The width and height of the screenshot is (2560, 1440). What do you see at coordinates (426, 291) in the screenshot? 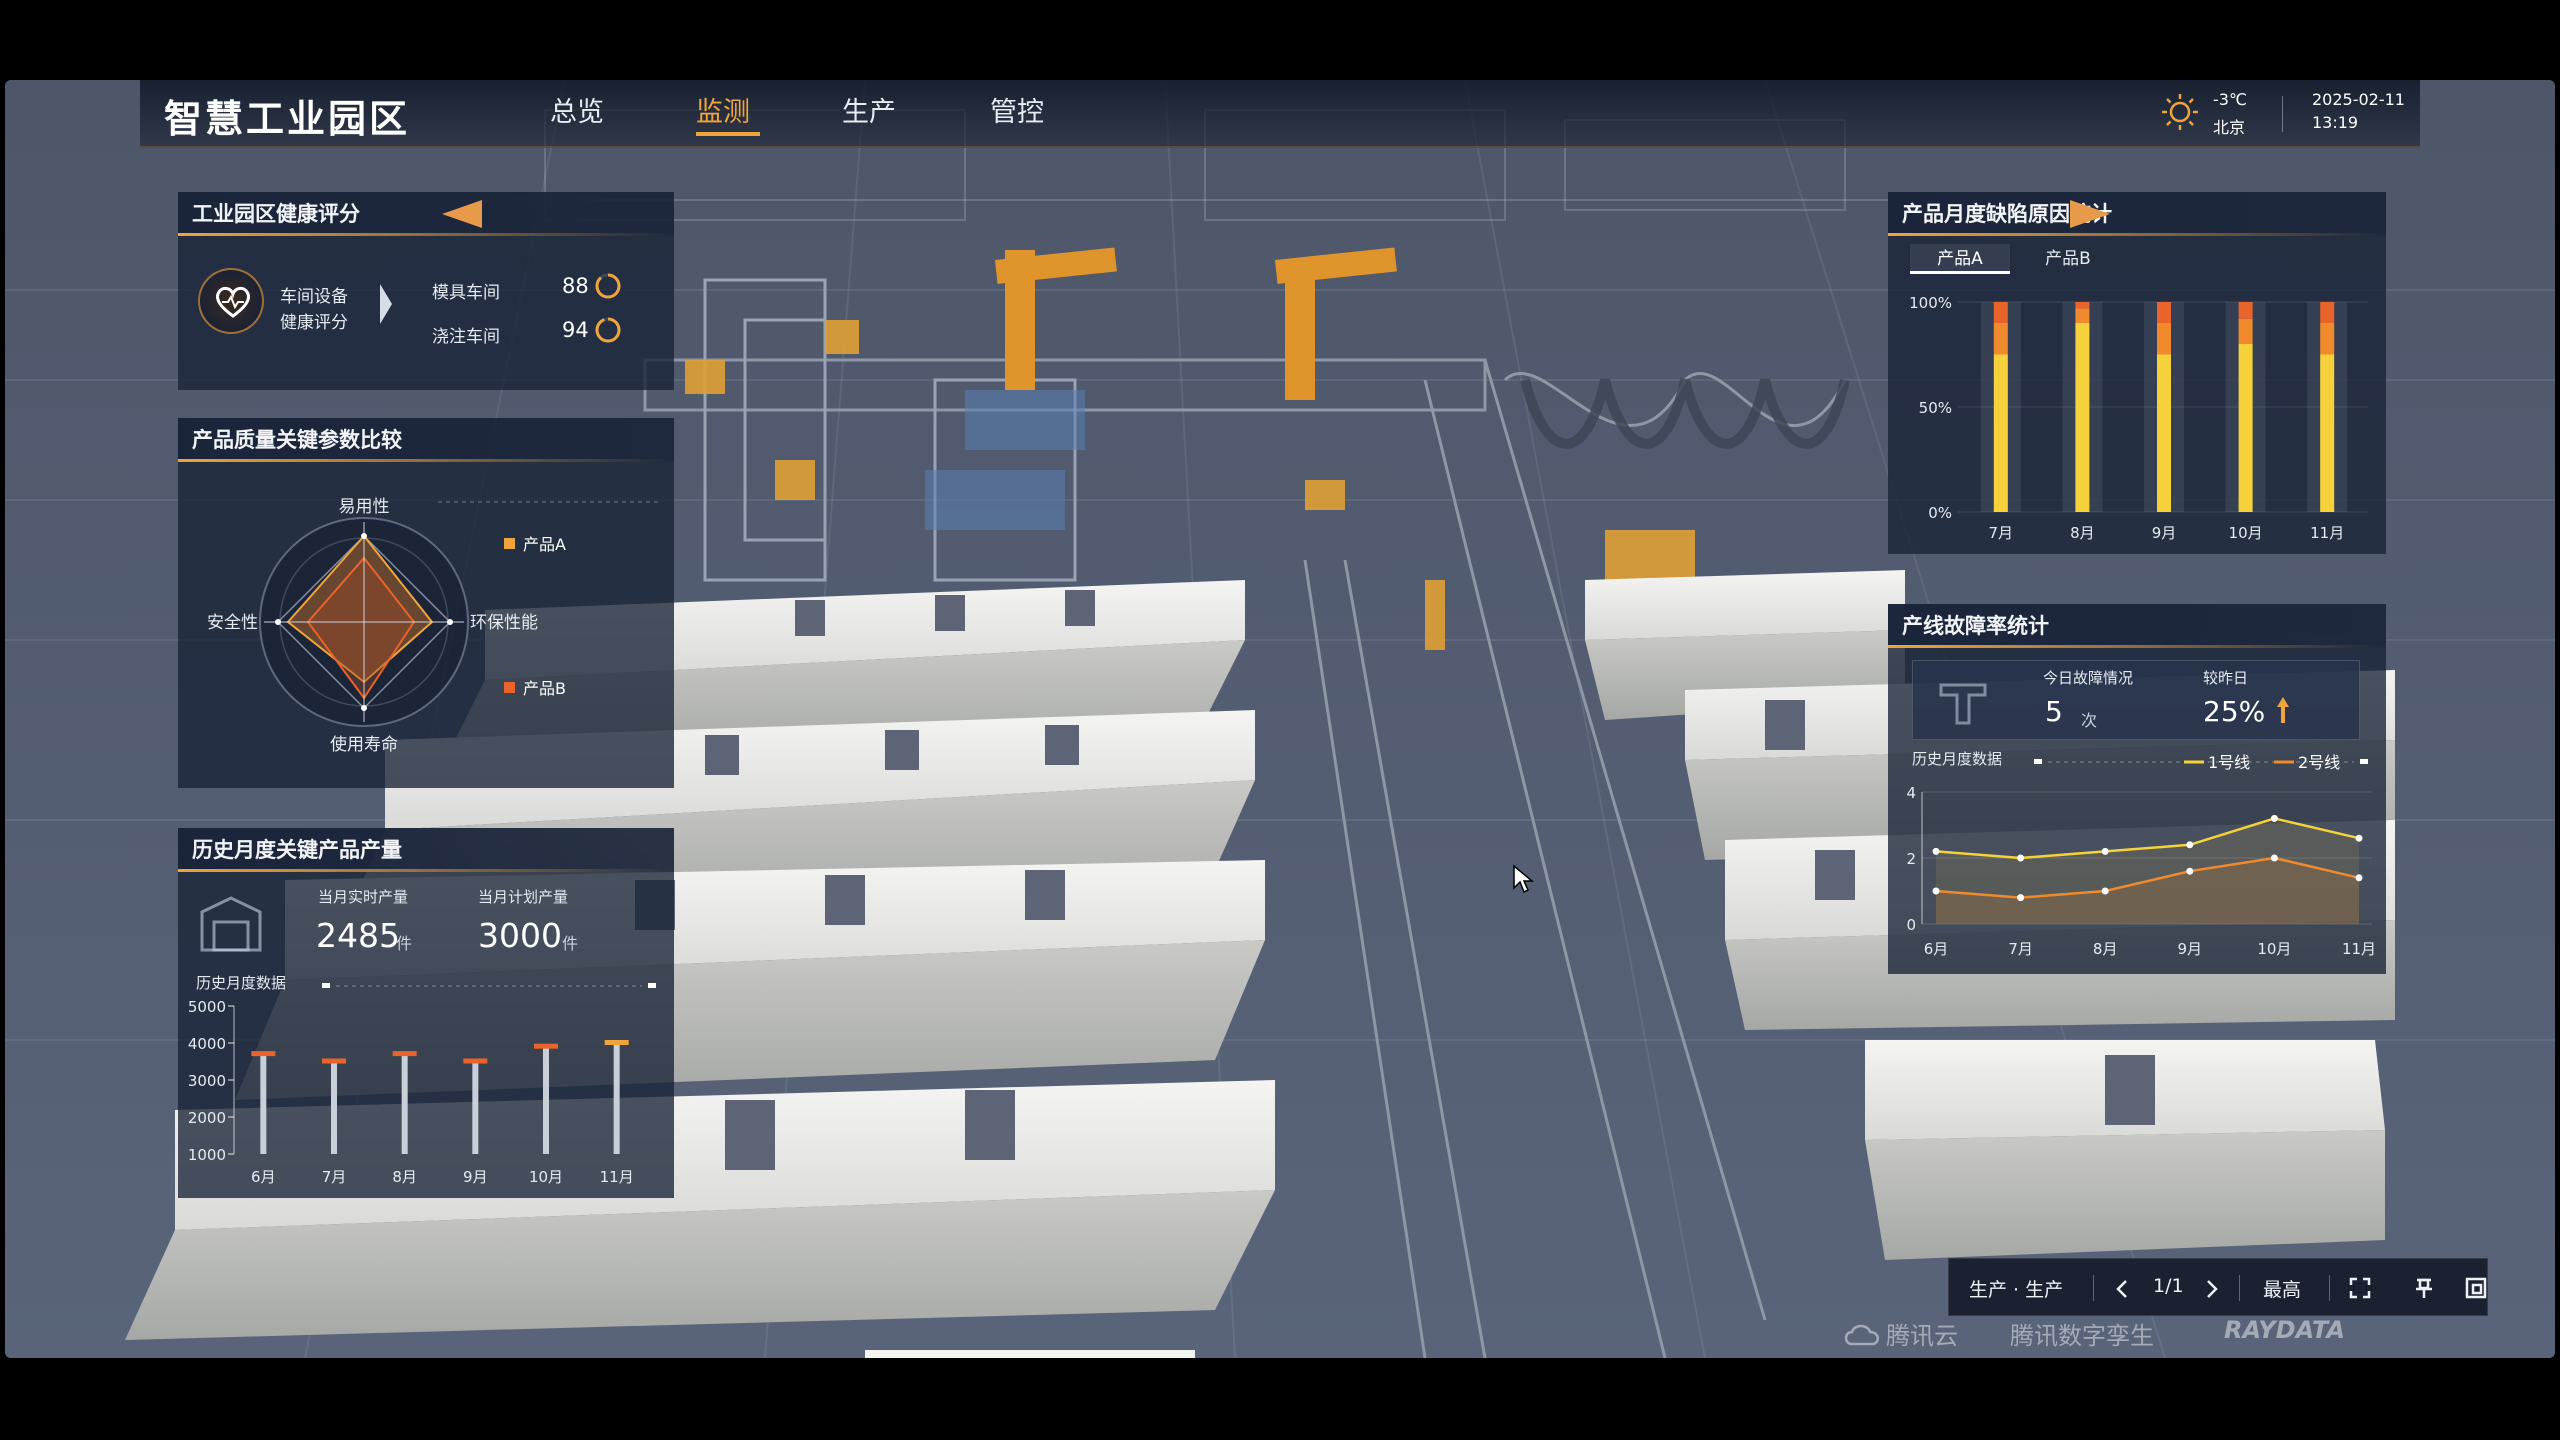
I see `health-score-panel: 工业园区健康评分 车间设备 健康评分 模具车间 88 浇注车间 94` at bounding box center [426, 291].